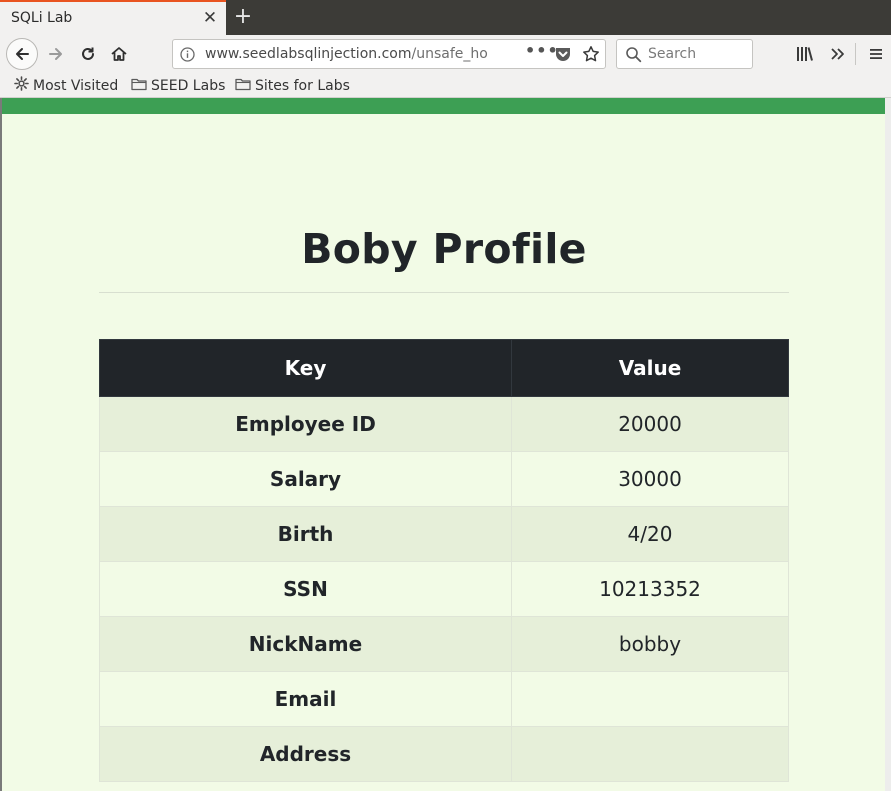 The width and height of the screenshot is (891, 791). What do you see at coordinates (113, 17) in the screenshot?
I see `tab-sqli-lab: SQLi Lab ✕` at bounding box center [113, 17].